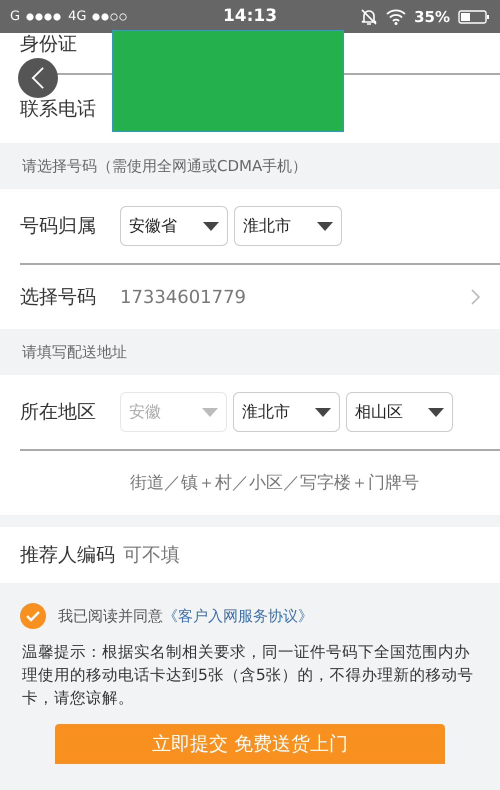 This screenshot has width=500, height=790. Describe the element at coordinates (396, 16) in the screenshot. I see `wifi-icon` at that location.